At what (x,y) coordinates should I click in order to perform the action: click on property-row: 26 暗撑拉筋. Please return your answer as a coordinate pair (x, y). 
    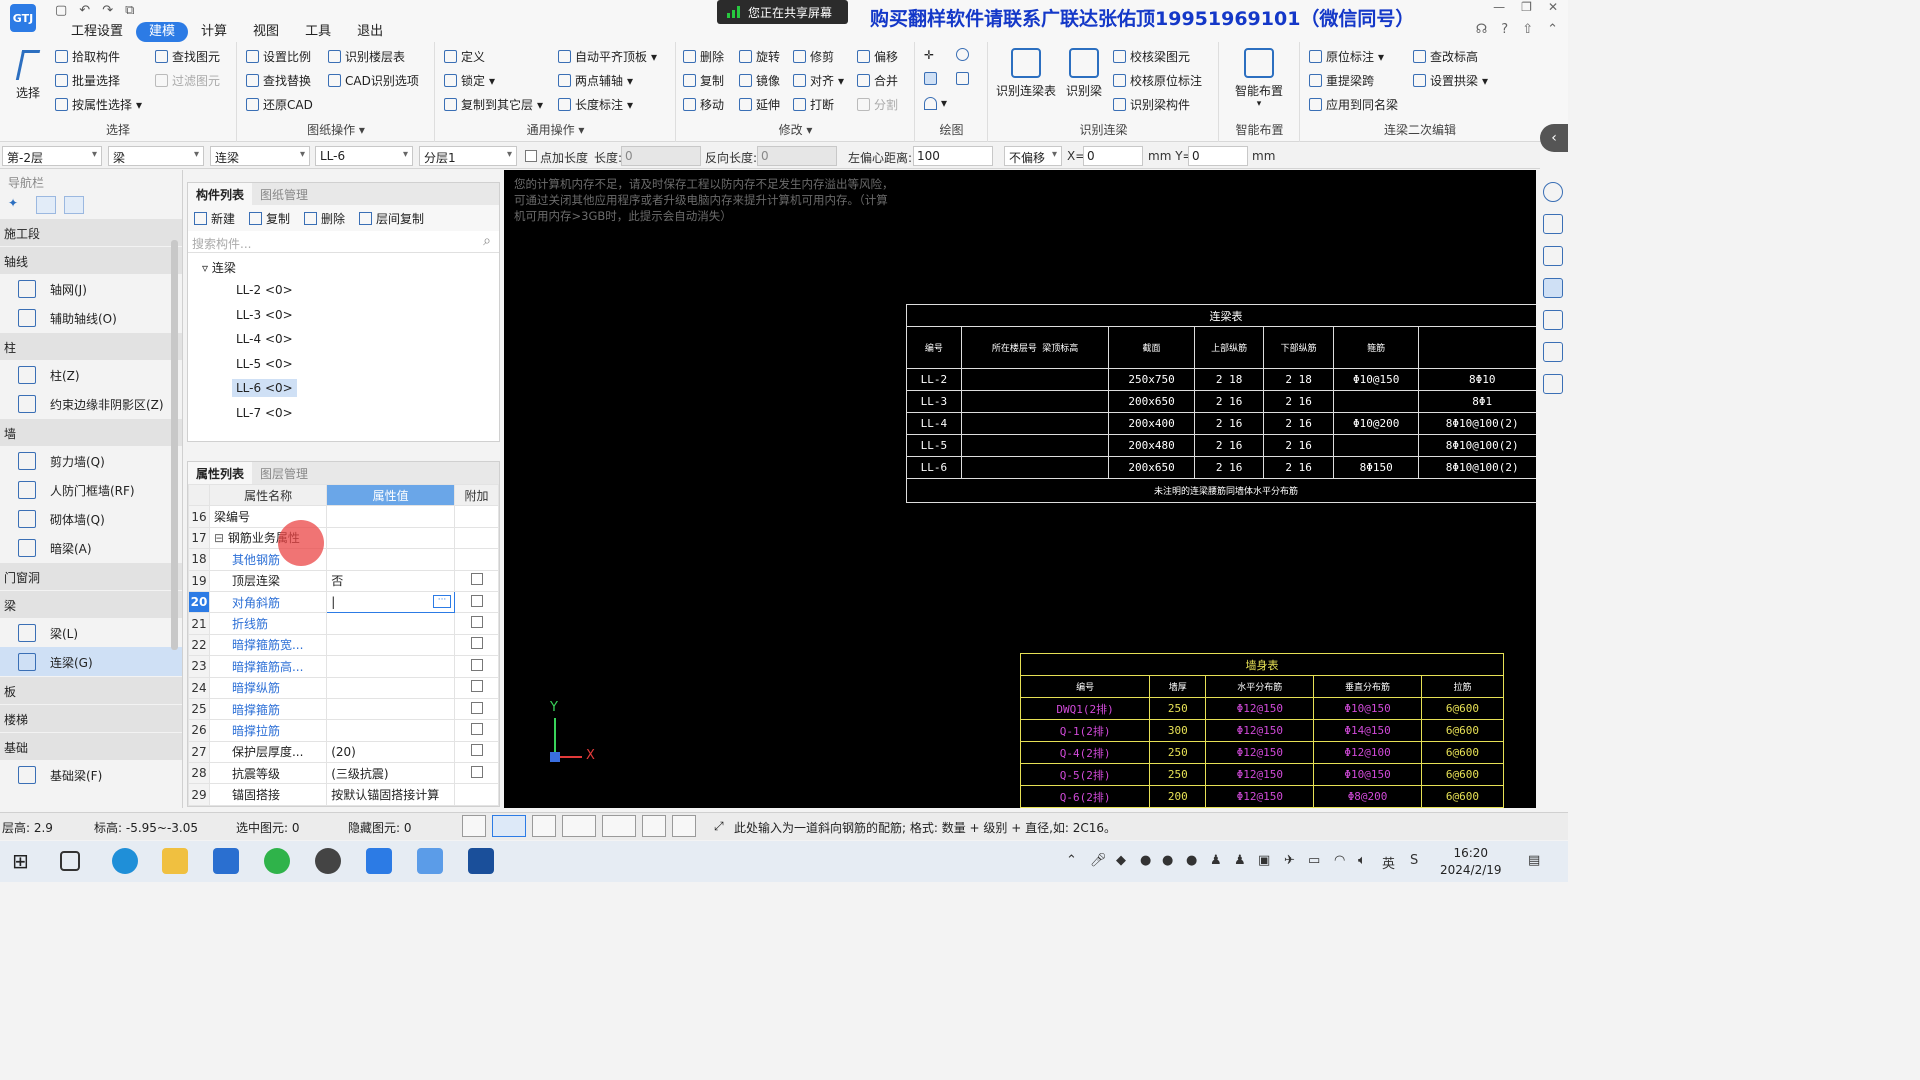
    Looking at the image, I should click on (343, 730).